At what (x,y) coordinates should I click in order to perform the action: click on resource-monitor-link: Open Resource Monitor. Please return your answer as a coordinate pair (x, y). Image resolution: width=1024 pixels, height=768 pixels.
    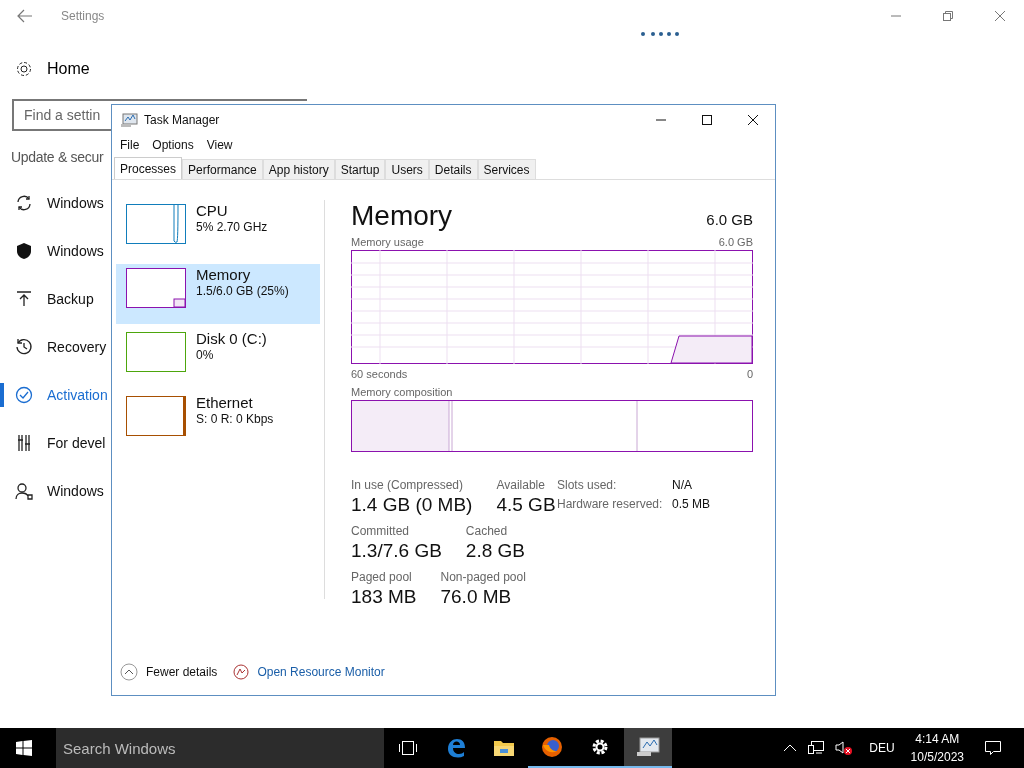
    Looking at the image, I should click on (321, 672).